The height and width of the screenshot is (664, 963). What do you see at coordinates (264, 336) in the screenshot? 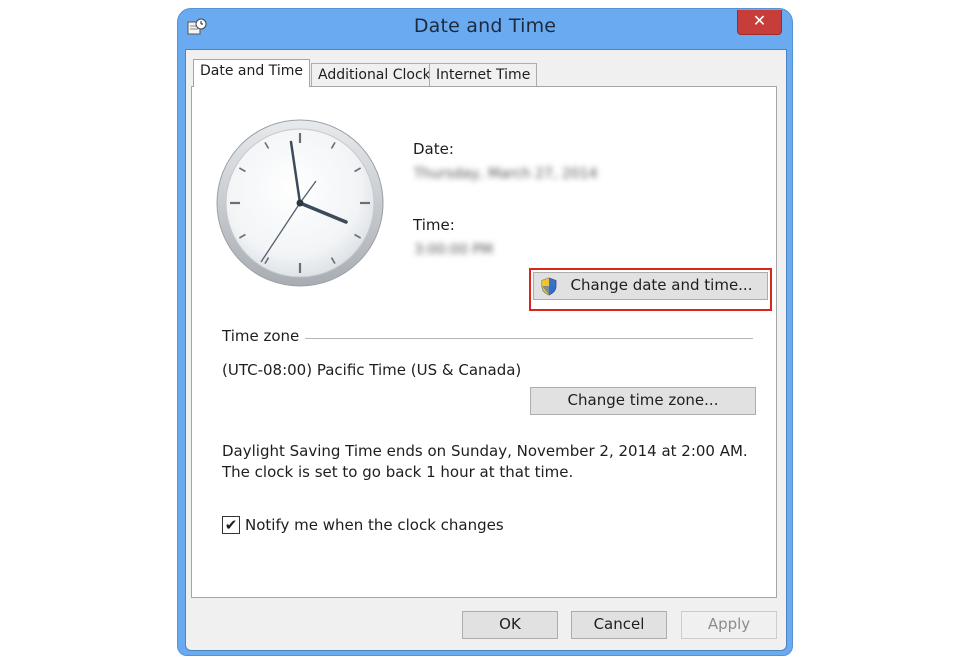
I see `timezone-group-label: Time zone` at bounding box center [264, 336].